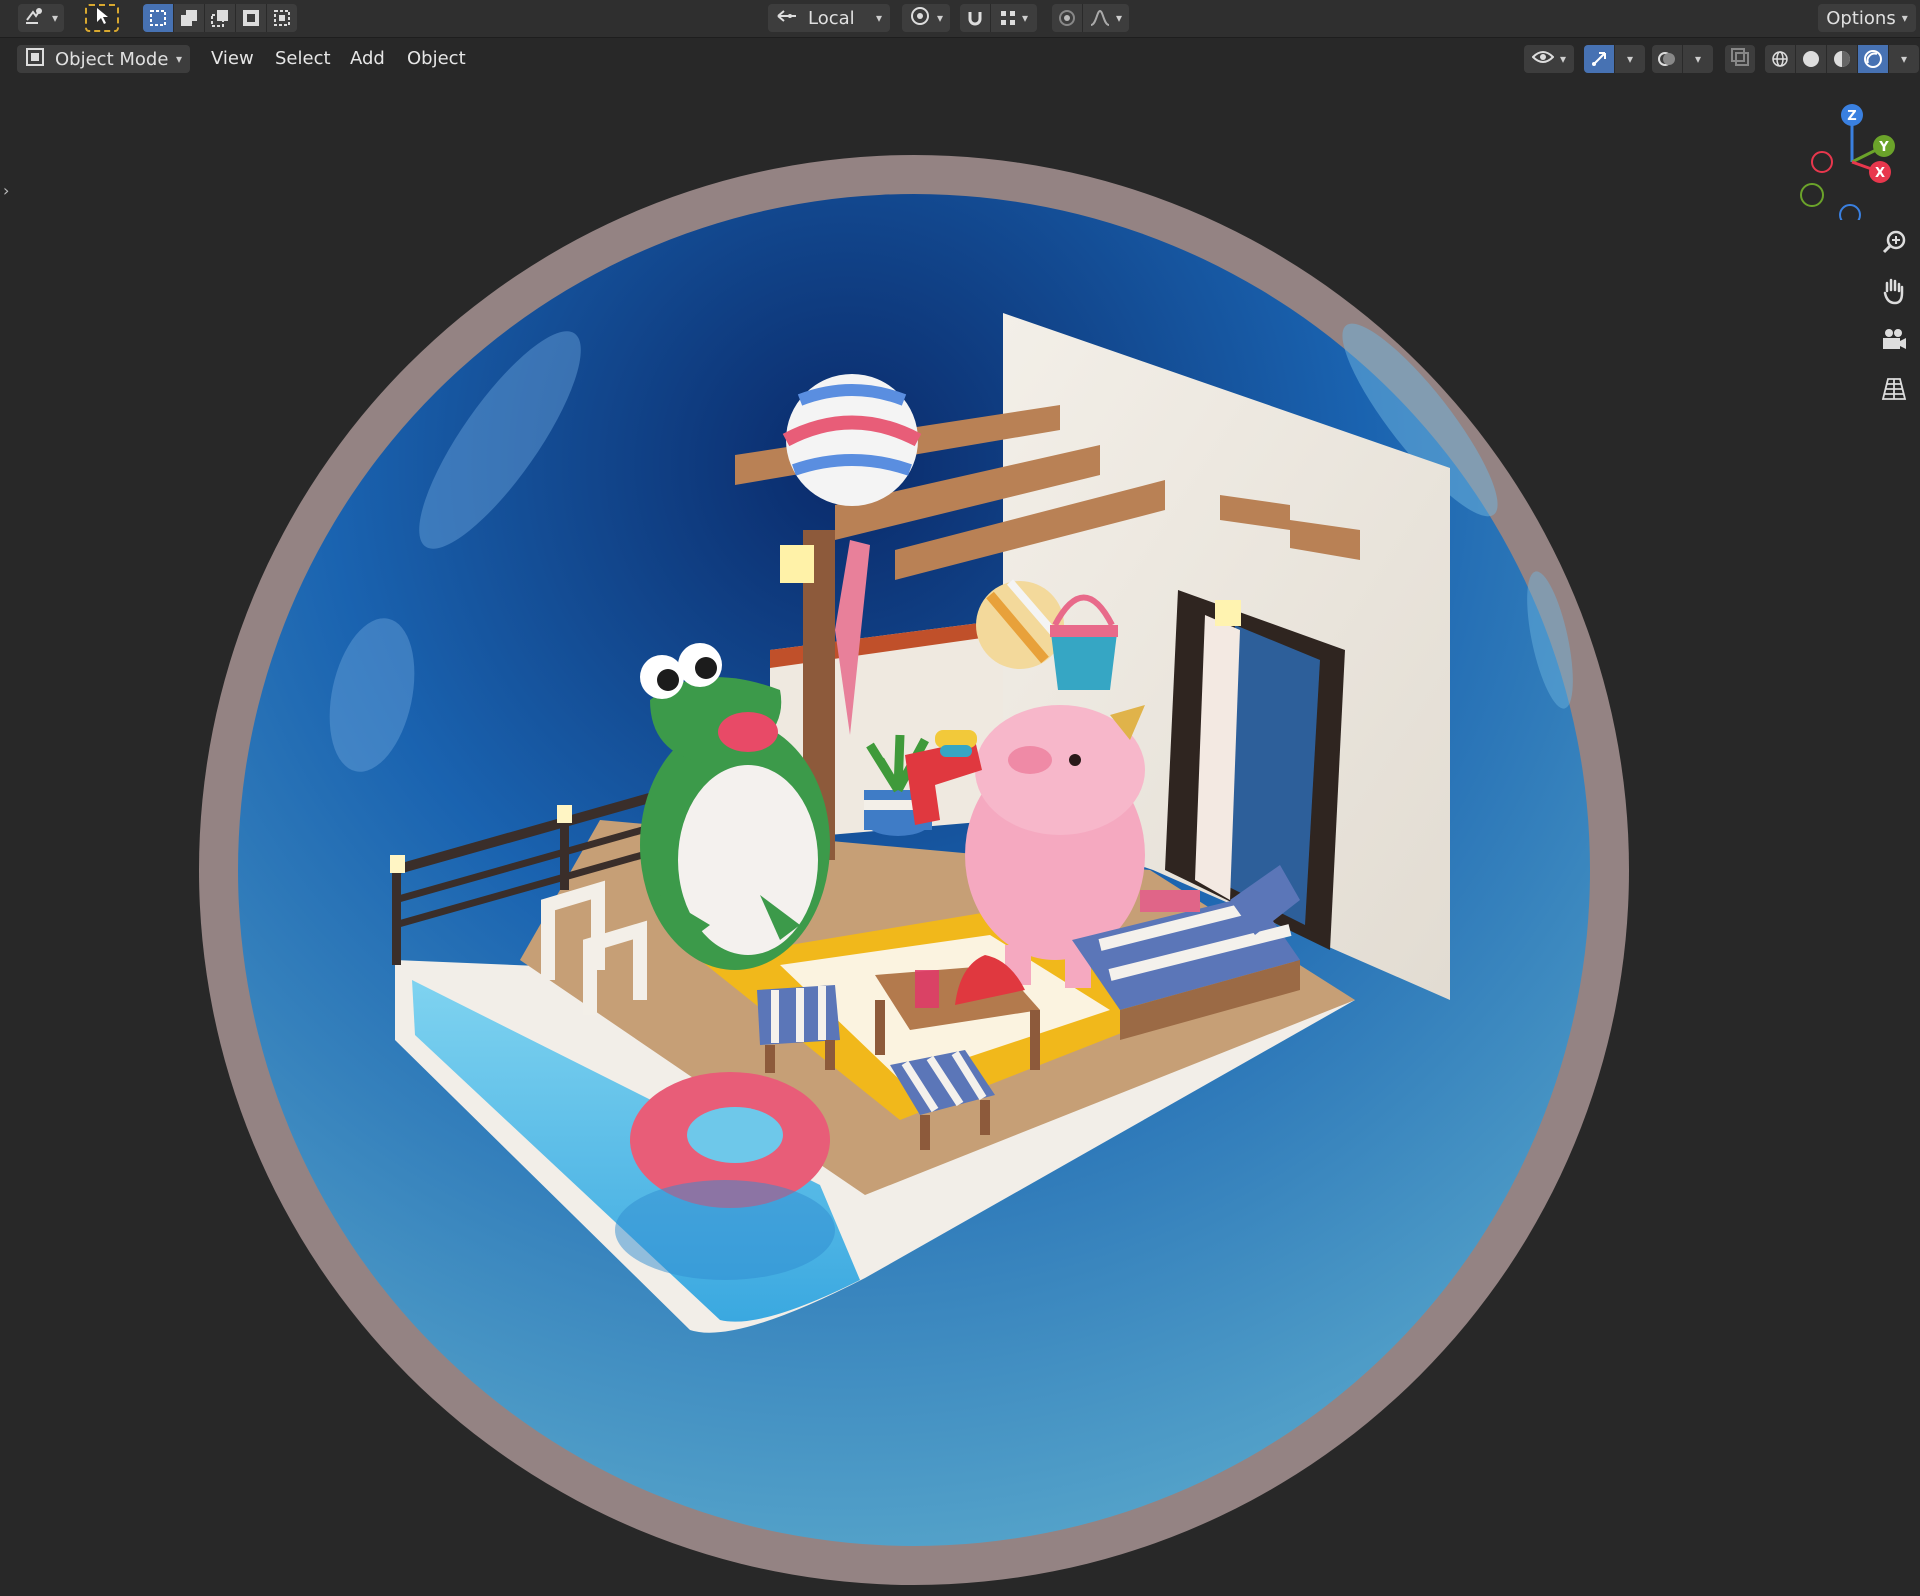 The width and height of the screenshot is (1920, 1596). I want to click on select-intersect-icon, so click(282, 18).